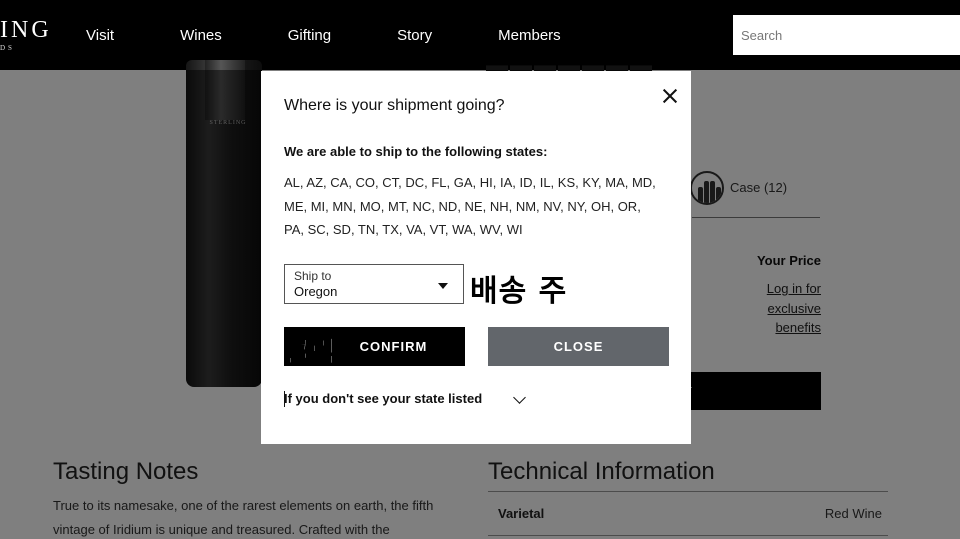  Describe the element at coordinates (316, 291) in the screenshot. I see `ship-to-value: Oregon` at that location.